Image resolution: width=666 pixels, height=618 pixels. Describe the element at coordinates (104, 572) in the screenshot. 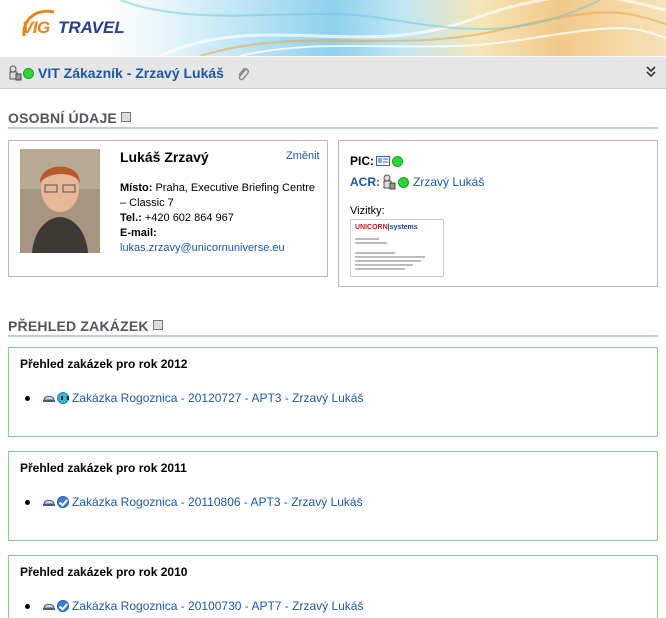

I see `orders-year-title: Přehled zakázek pro rok 2010` at that location.